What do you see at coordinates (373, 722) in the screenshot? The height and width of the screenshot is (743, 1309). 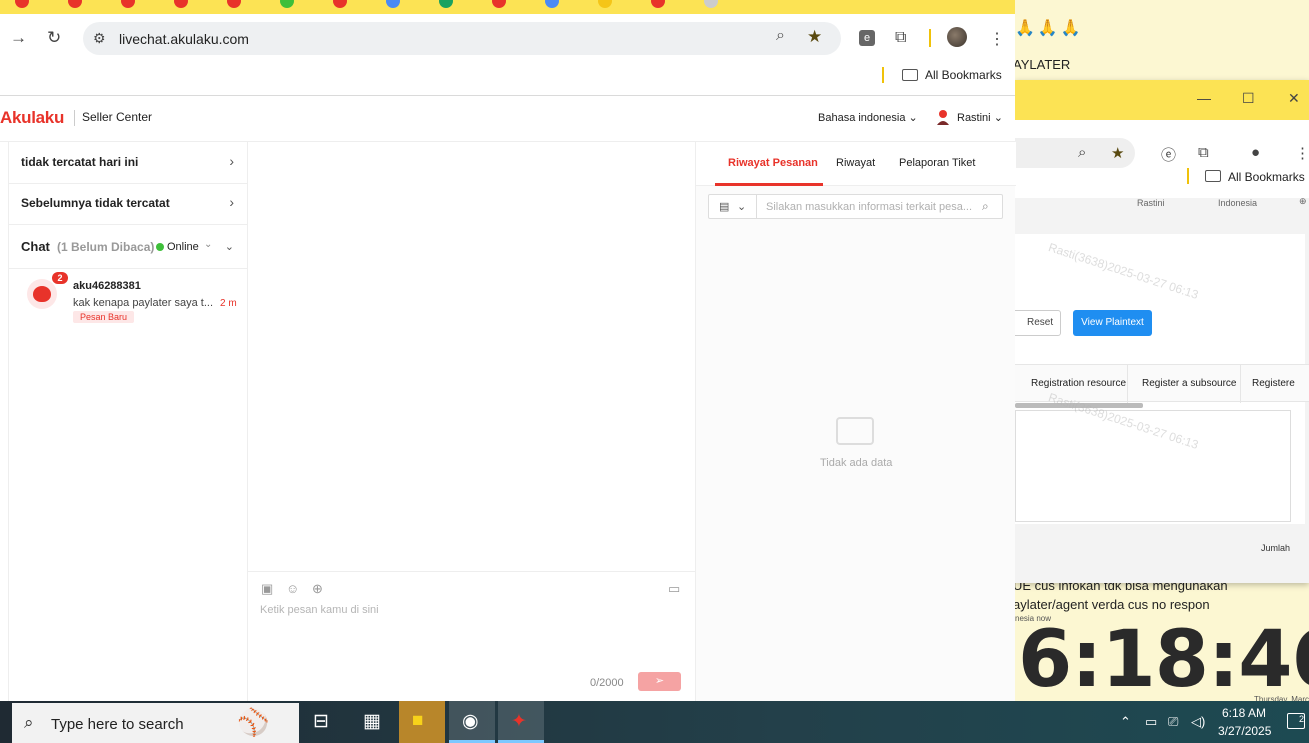 I see `store-app: ▦` at bounding box center [373, 722].